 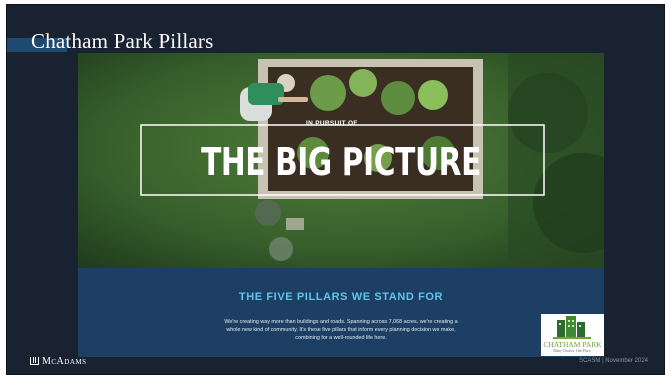 I want to click on footer-info: SCASM | November 2024, so click(x=613, y=361).